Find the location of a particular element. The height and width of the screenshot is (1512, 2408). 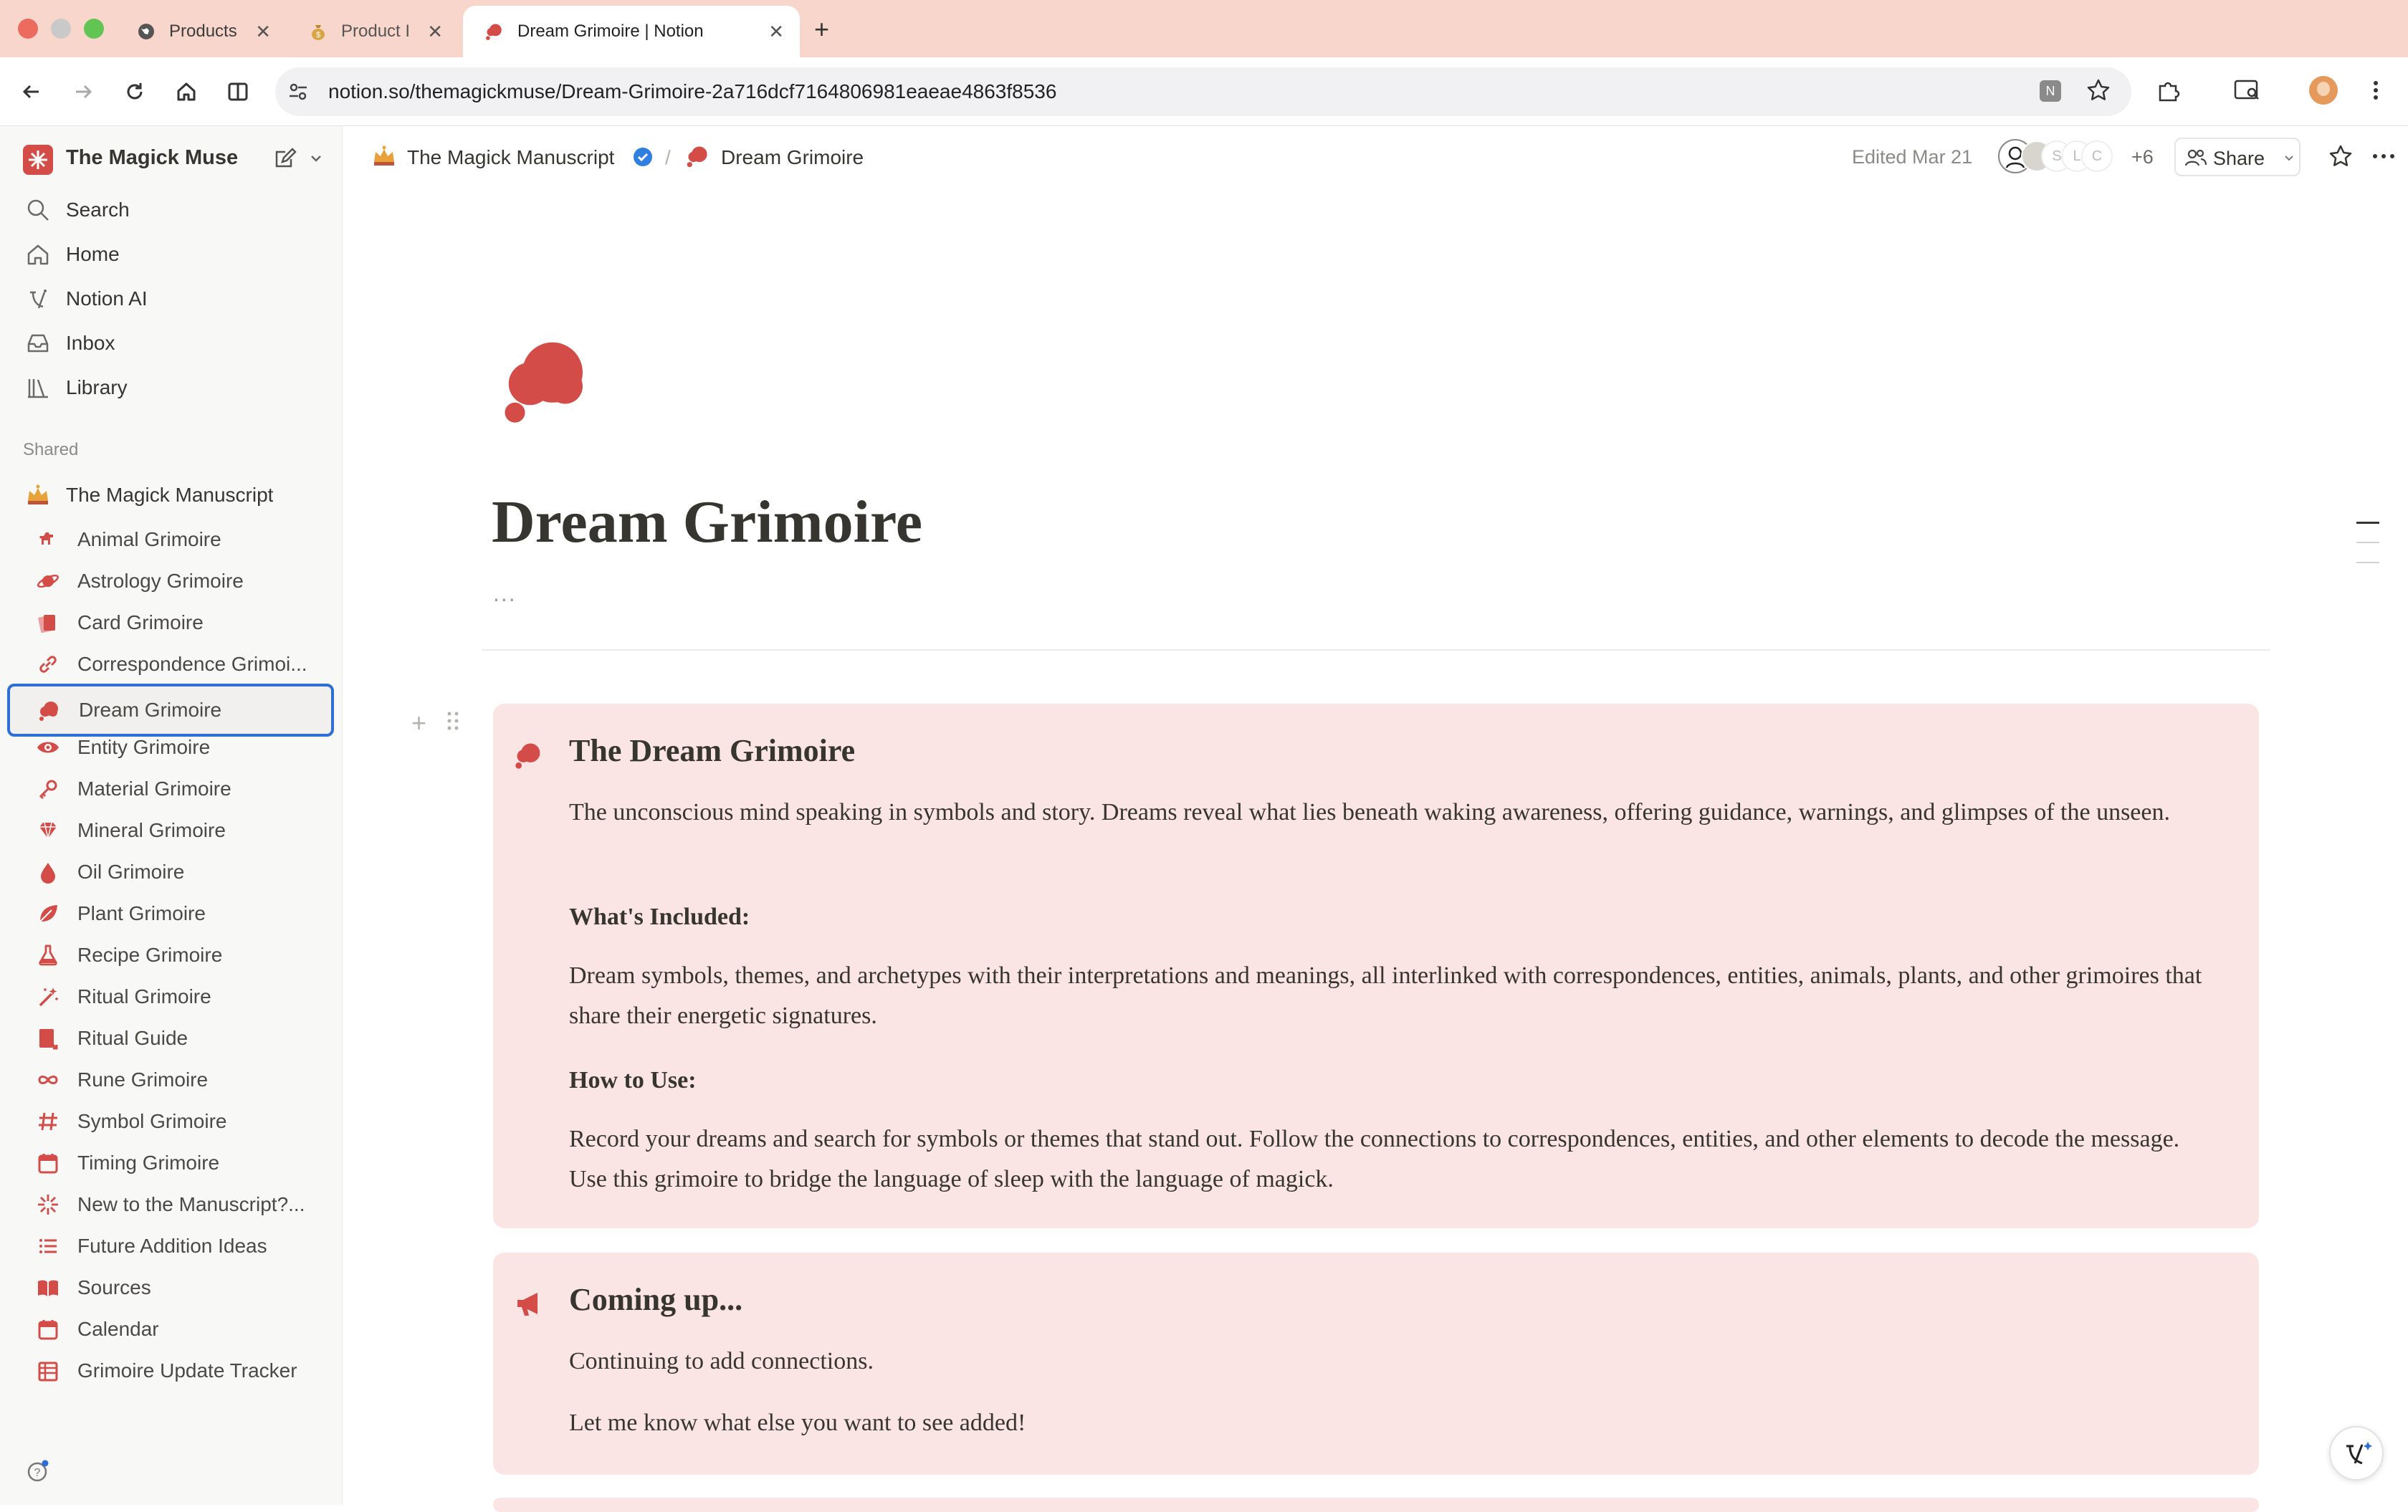

sidebar-item-label: Astrology Grimoire is located at coordinates (160, 581).